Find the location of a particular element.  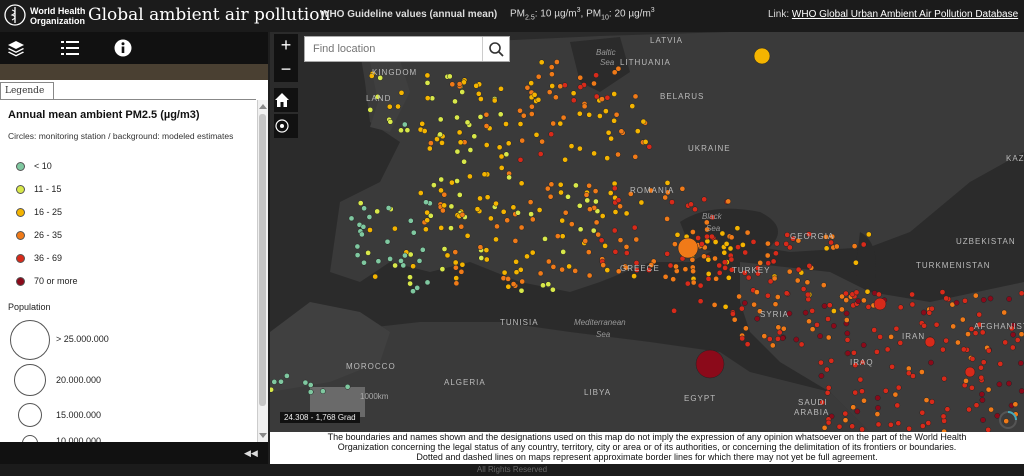

legend-scrollbar is located at coordinates (262, 271).